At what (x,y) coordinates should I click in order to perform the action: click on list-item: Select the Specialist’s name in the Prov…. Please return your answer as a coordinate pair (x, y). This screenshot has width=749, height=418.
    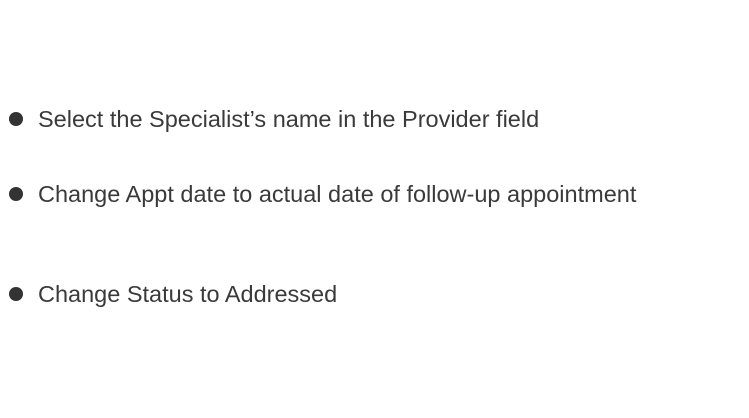
    Looking at the image, I should click on (274, 119).